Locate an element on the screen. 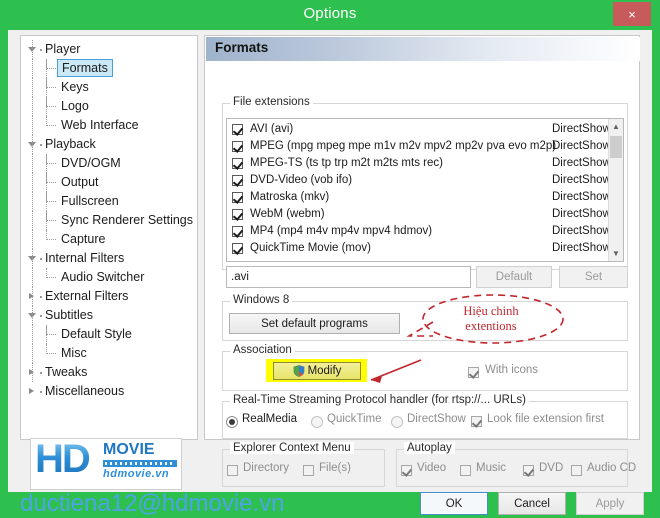  file-extension-row: MP4 (mp4 m4v mp4v mpv4 hdmov) DirectShow is located at coordinates (419, 231).